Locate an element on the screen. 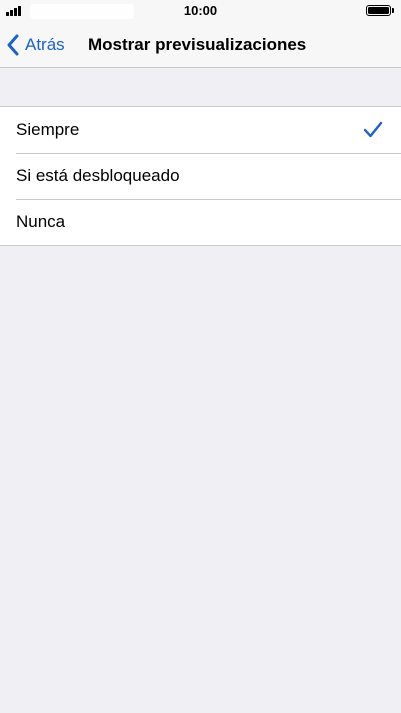  battery-icon is located at coordinates (378, 10).